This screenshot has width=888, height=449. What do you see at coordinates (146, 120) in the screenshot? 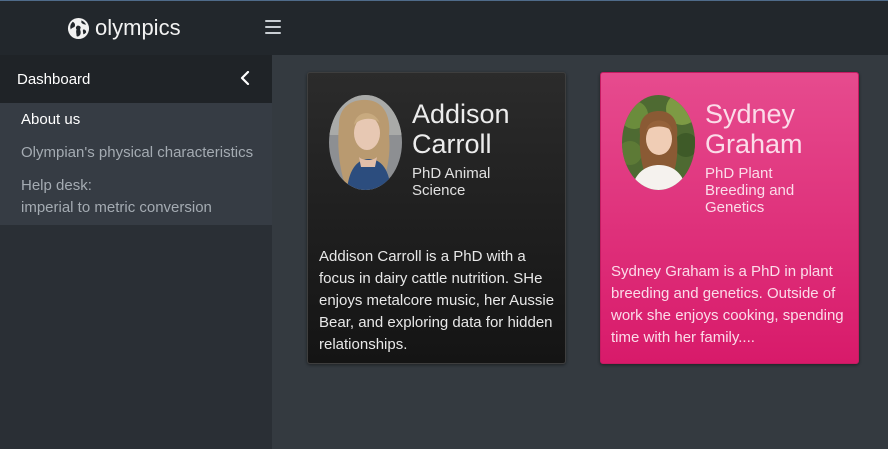
I see `sidebar-item-about-us: About us` at bounding box center [146, 120].